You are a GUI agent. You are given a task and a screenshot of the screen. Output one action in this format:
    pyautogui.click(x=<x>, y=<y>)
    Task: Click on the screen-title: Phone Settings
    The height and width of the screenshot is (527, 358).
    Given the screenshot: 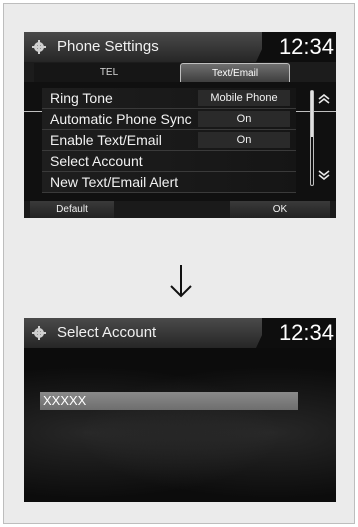 What is the action you would take?
    pyautogui.click(x=108, y=46)
    